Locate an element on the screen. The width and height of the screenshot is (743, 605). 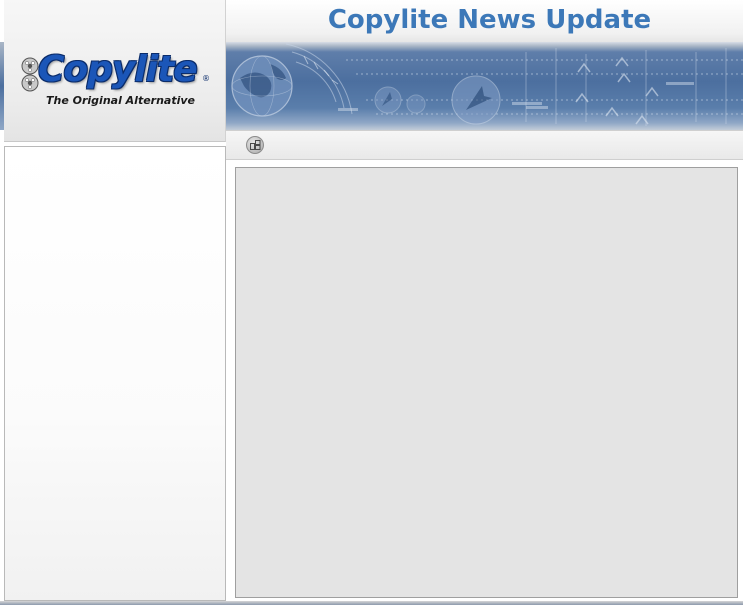
logo-tagline: The Original Alternative is located at coordinates (121, 100).